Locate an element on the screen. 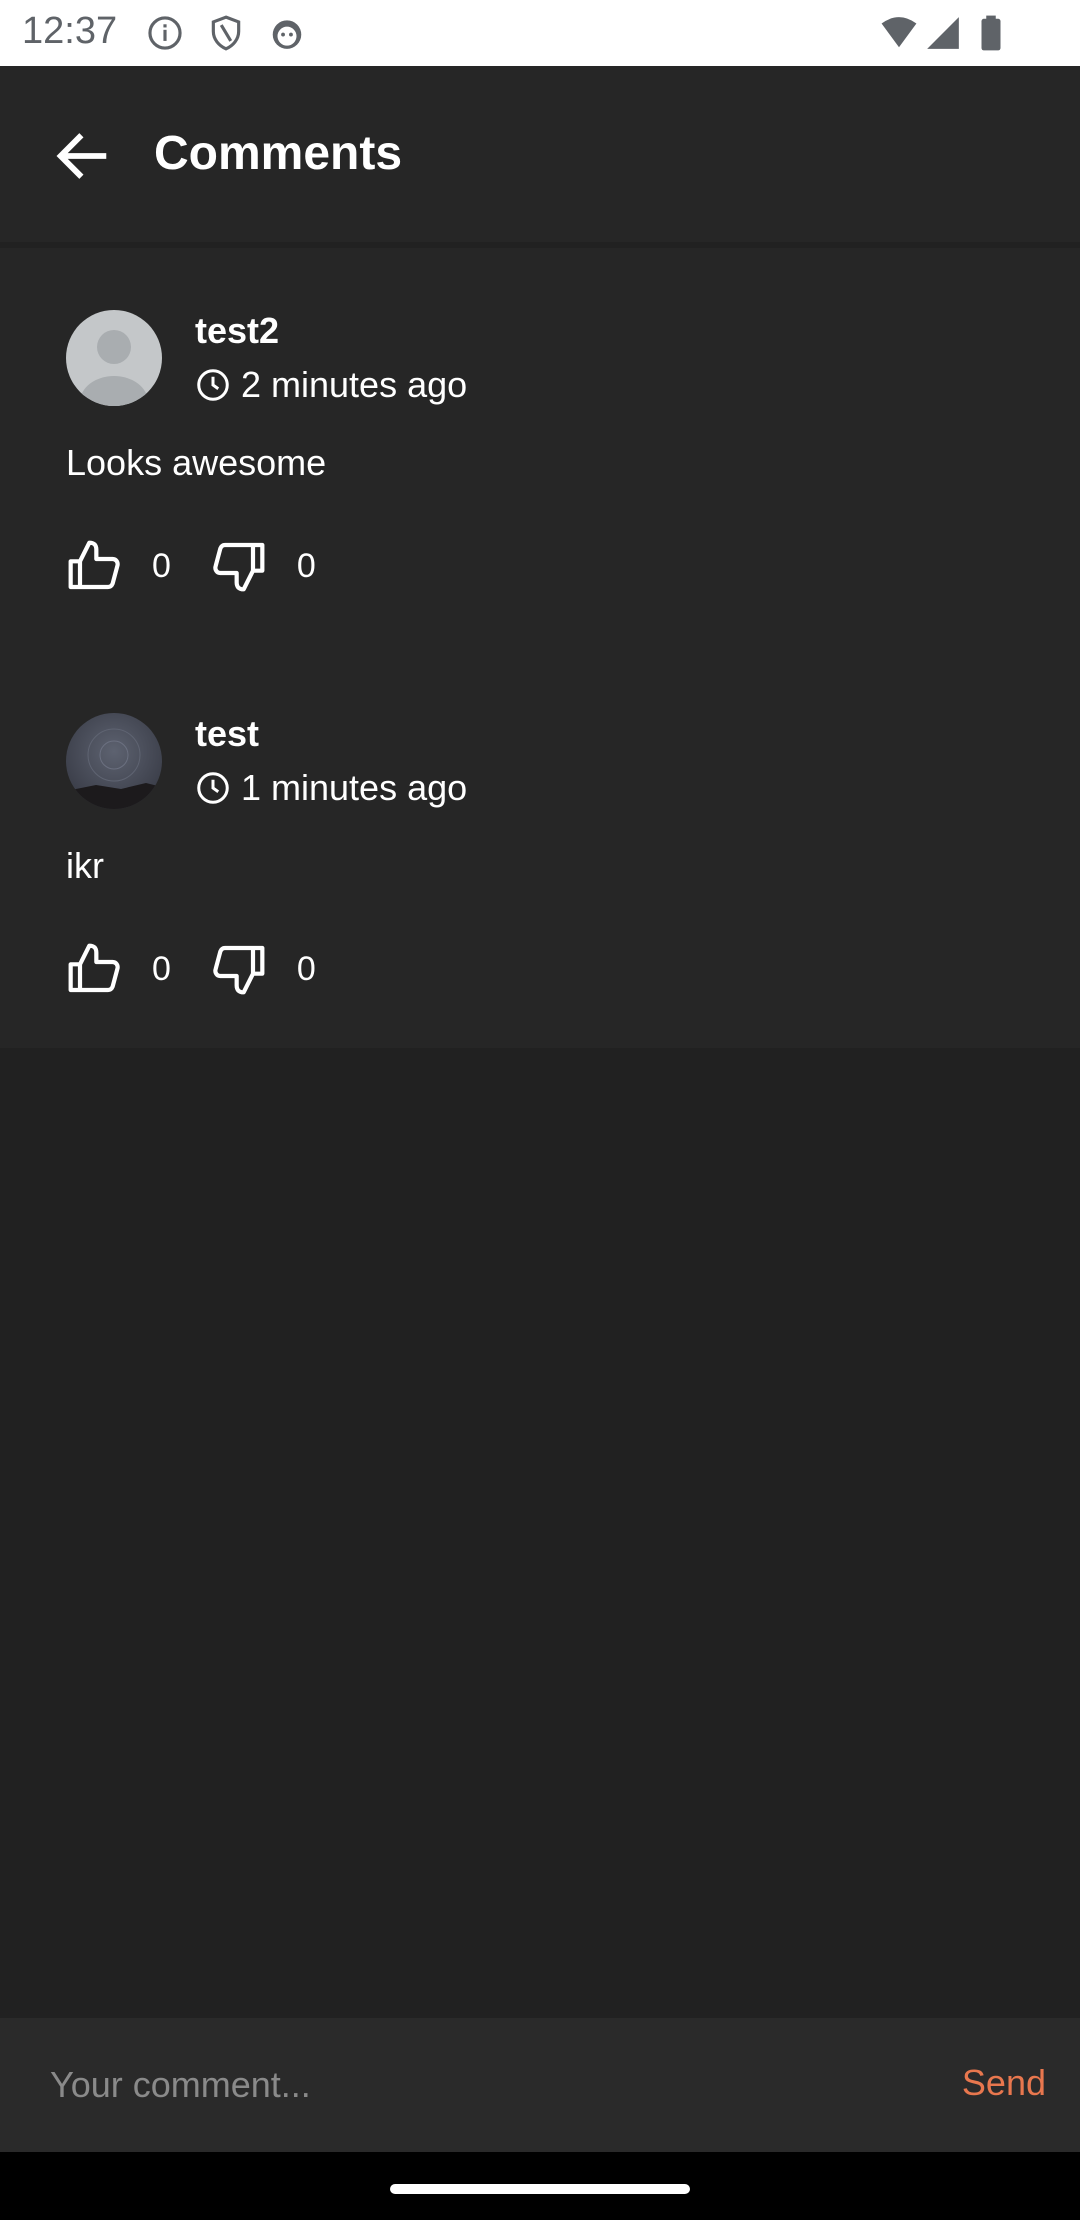  comment-time: 1 minutes ago is located at coordinates (331, 788).